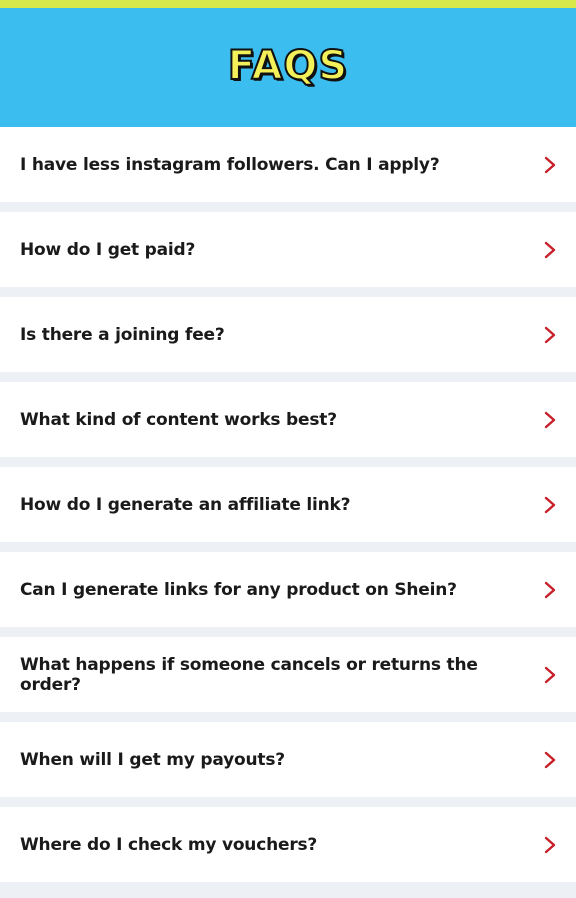  I want to click on faq-item: What kind of content works best?, so click(288, 419).